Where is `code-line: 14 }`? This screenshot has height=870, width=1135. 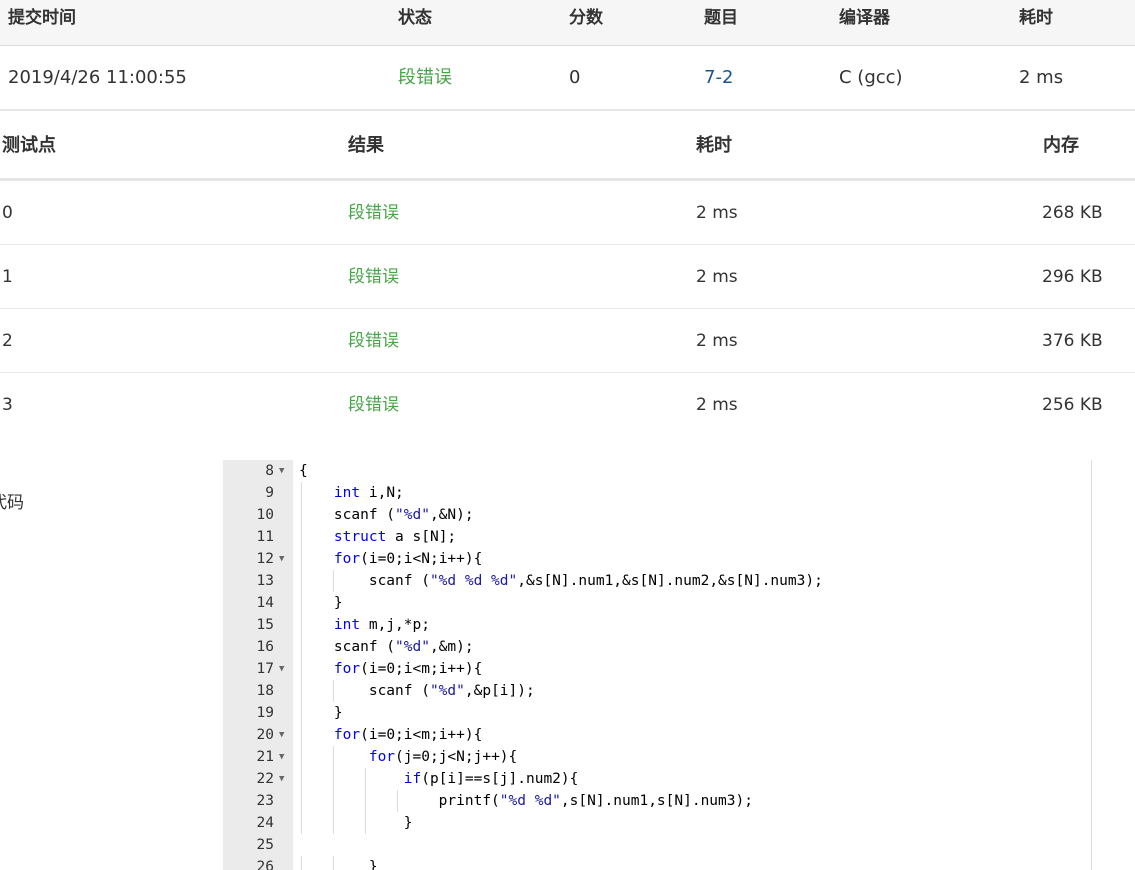
code-line: 14 } is located at coordinates (657, 603).